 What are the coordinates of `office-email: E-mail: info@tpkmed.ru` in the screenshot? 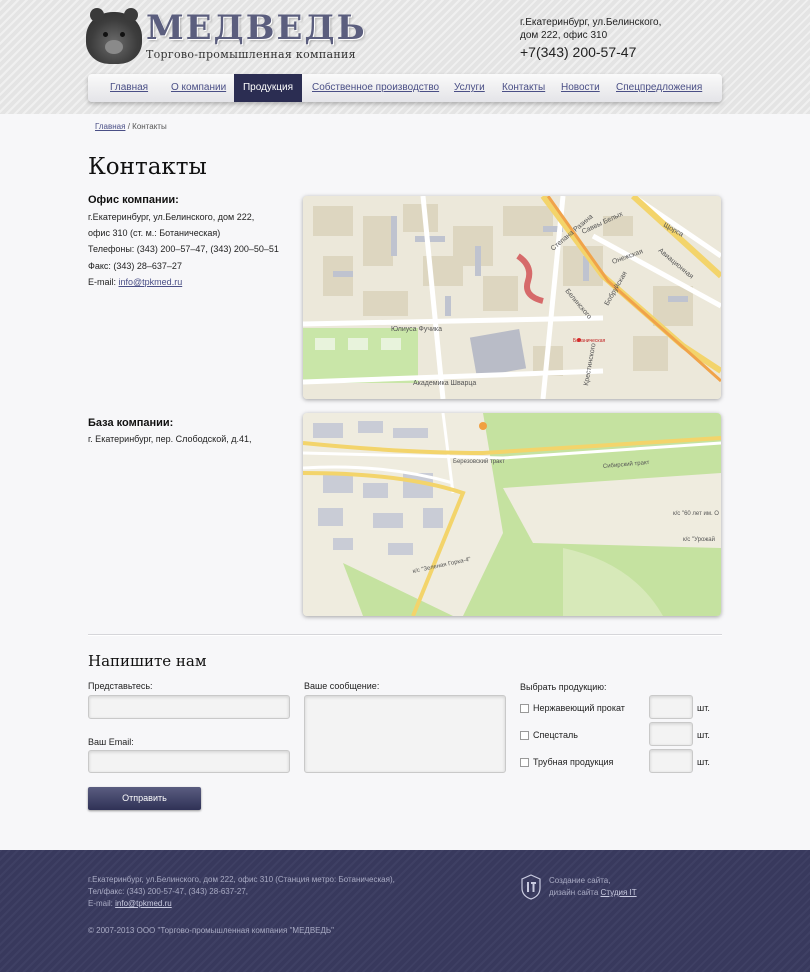 It's located at (135, 282).